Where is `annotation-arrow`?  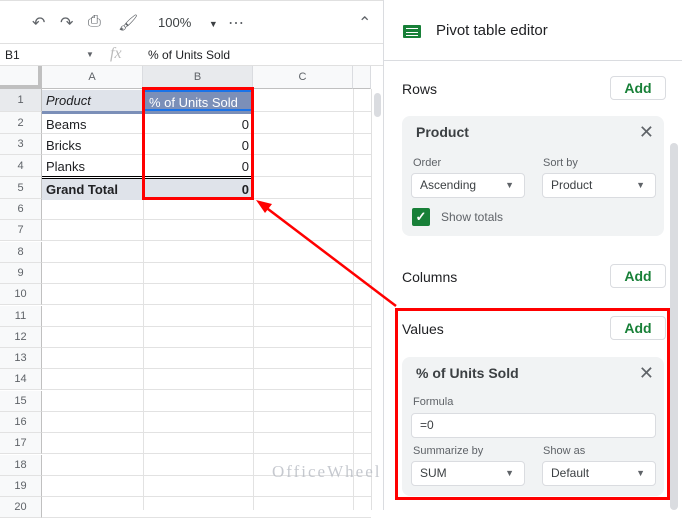
annotation-arrow is located at coordinates (326, 253).